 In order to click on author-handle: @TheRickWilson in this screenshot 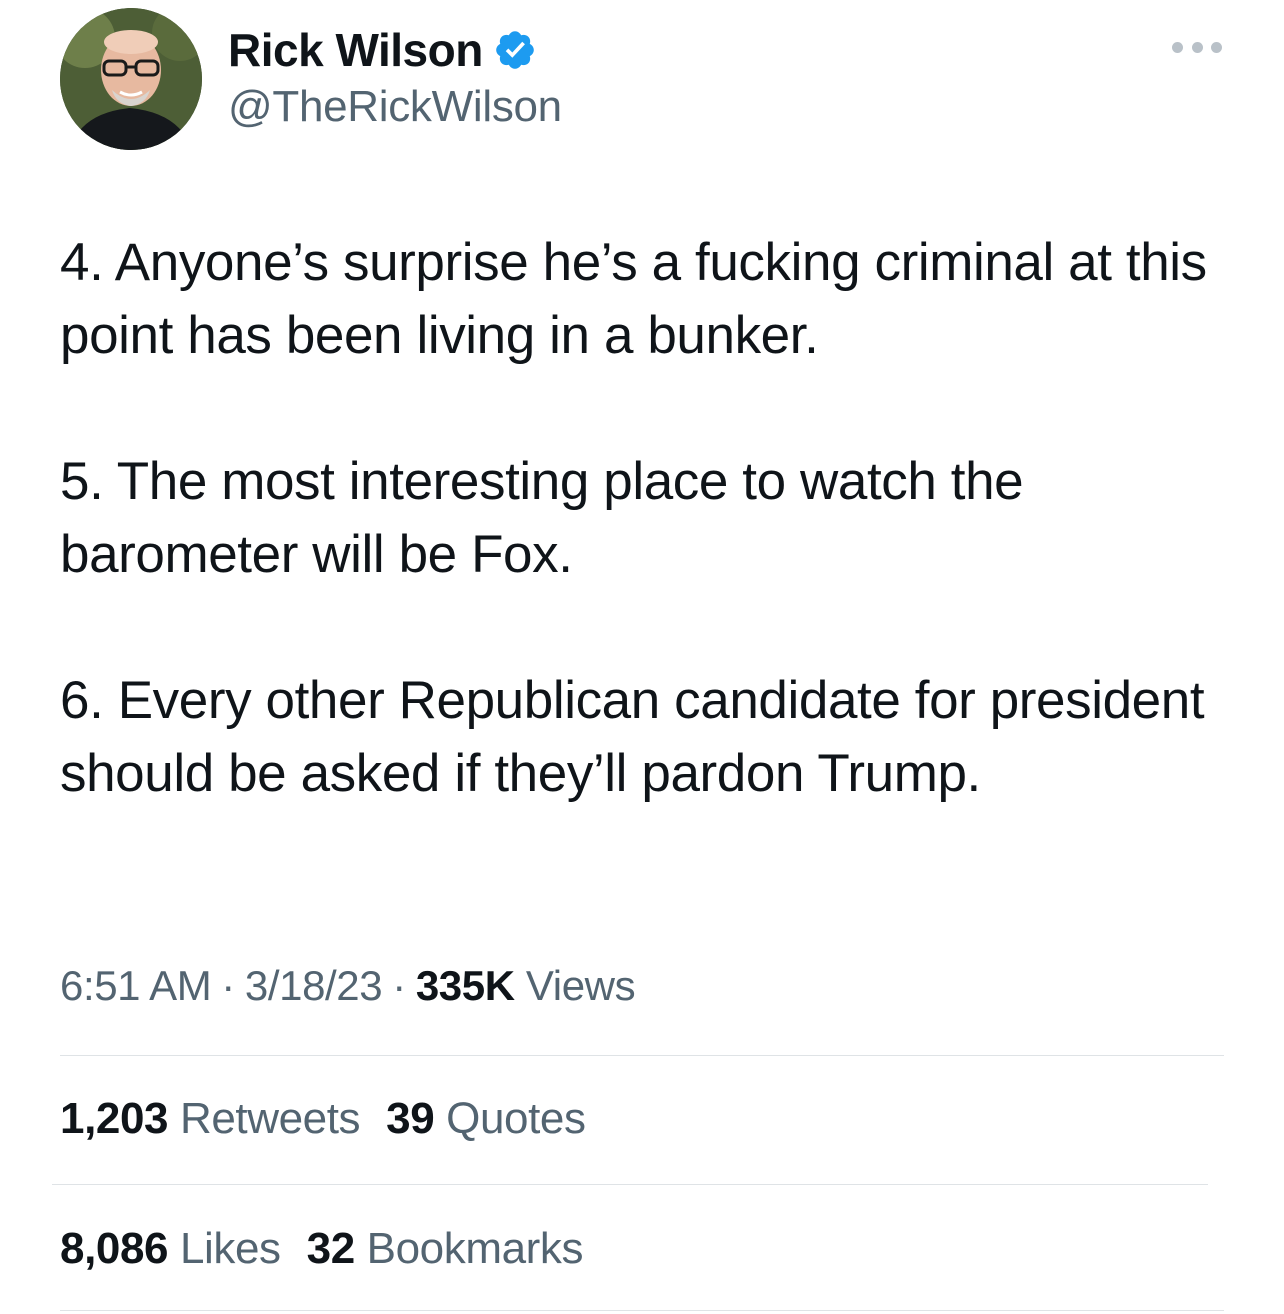, I will do `click(395, 107)`.